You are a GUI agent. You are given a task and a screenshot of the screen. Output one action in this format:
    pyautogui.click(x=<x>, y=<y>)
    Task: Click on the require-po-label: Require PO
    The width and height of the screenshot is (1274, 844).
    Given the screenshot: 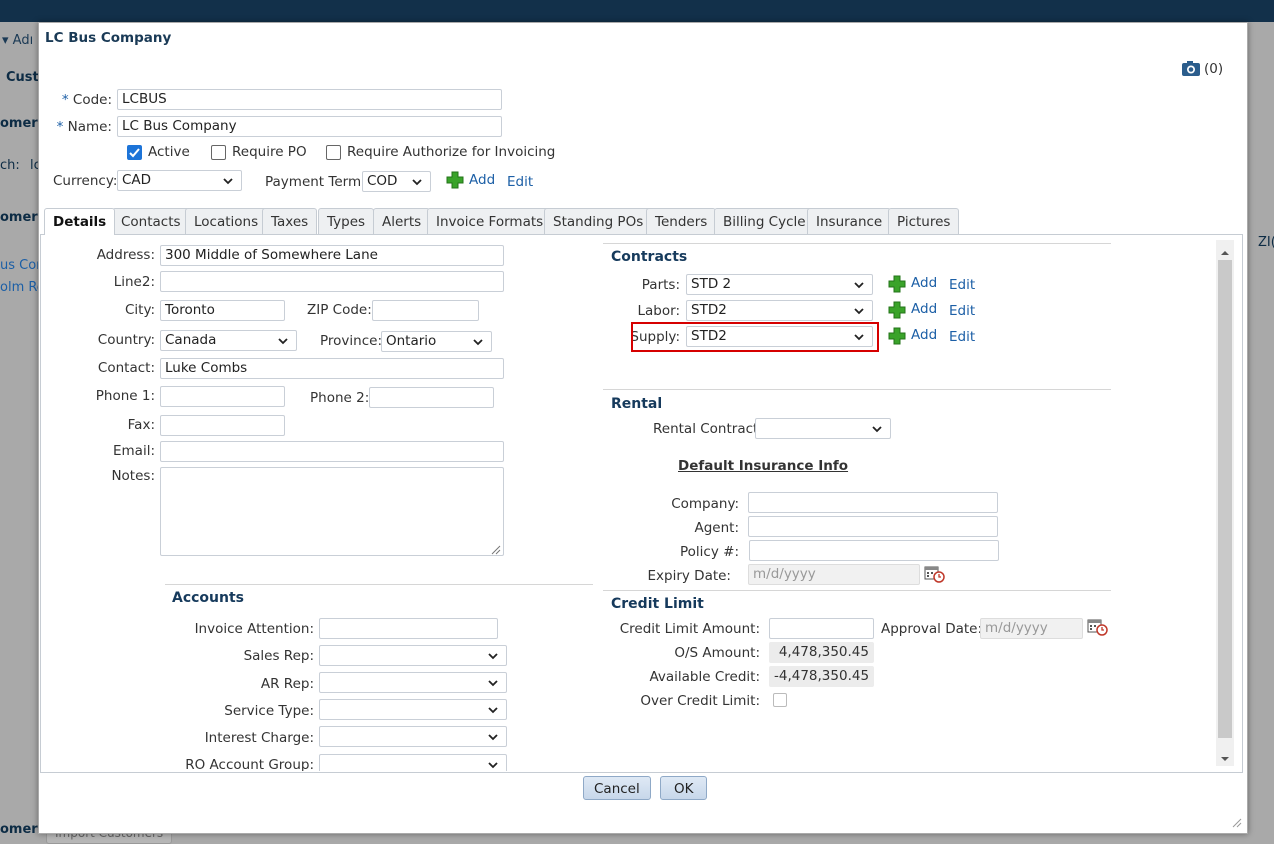 What is the action you would take?
    pyautogui.click(x=269, y=152)
    